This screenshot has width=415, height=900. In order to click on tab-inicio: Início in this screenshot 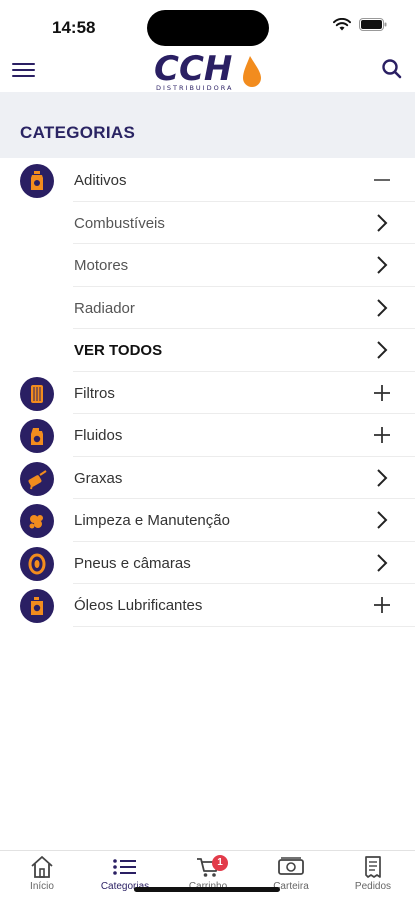, I will do `click(42, 877)`.